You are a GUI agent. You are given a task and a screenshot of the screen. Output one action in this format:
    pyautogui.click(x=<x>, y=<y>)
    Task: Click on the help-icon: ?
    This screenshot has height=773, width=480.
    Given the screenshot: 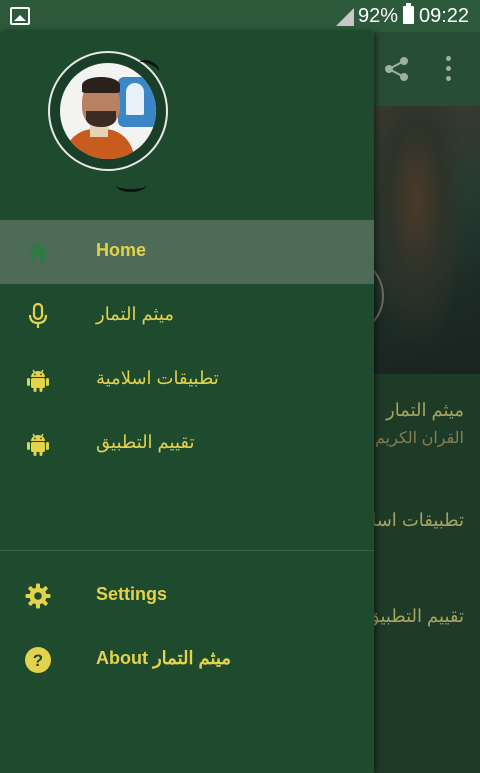 What is the action you would take?
    pyautogui.click(x=38, y=660)
    